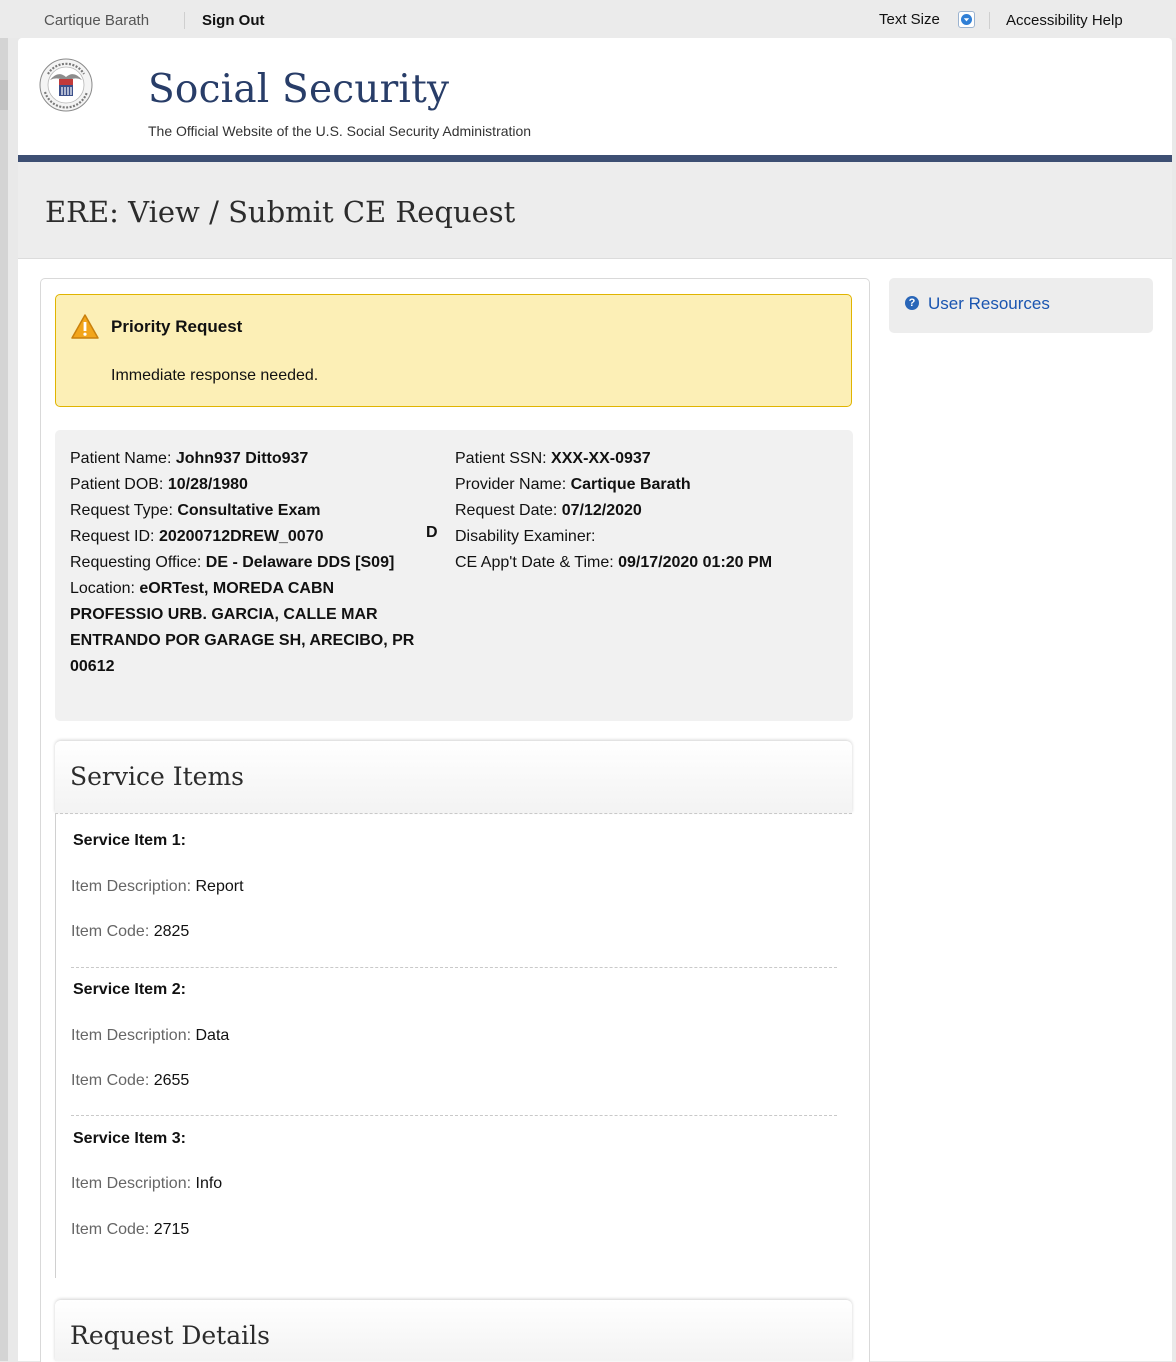 Image resolution: width=1176 pixels, height=1362 pixels. What do you see at coordinates (219, 886) in the screenshot?
I see `item-description-value: Report` at bounding box center [219, 886].